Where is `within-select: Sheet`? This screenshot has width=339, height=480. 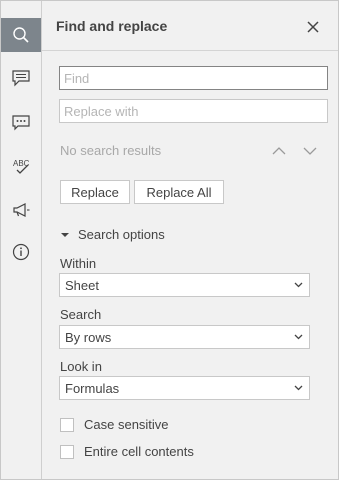
within-select: Sheet is located at coordinates (184, 285).